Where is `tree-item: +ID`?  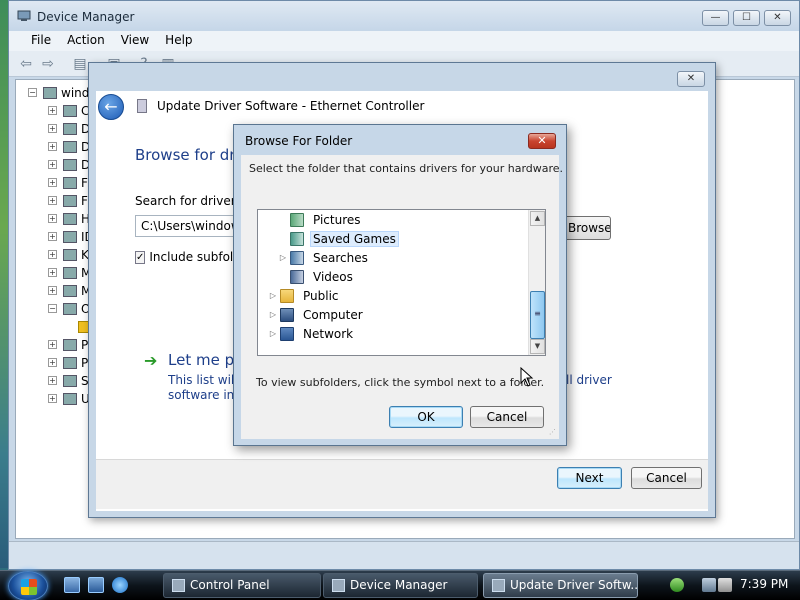
tree-item: +ID is located at coordinates (71, 236).